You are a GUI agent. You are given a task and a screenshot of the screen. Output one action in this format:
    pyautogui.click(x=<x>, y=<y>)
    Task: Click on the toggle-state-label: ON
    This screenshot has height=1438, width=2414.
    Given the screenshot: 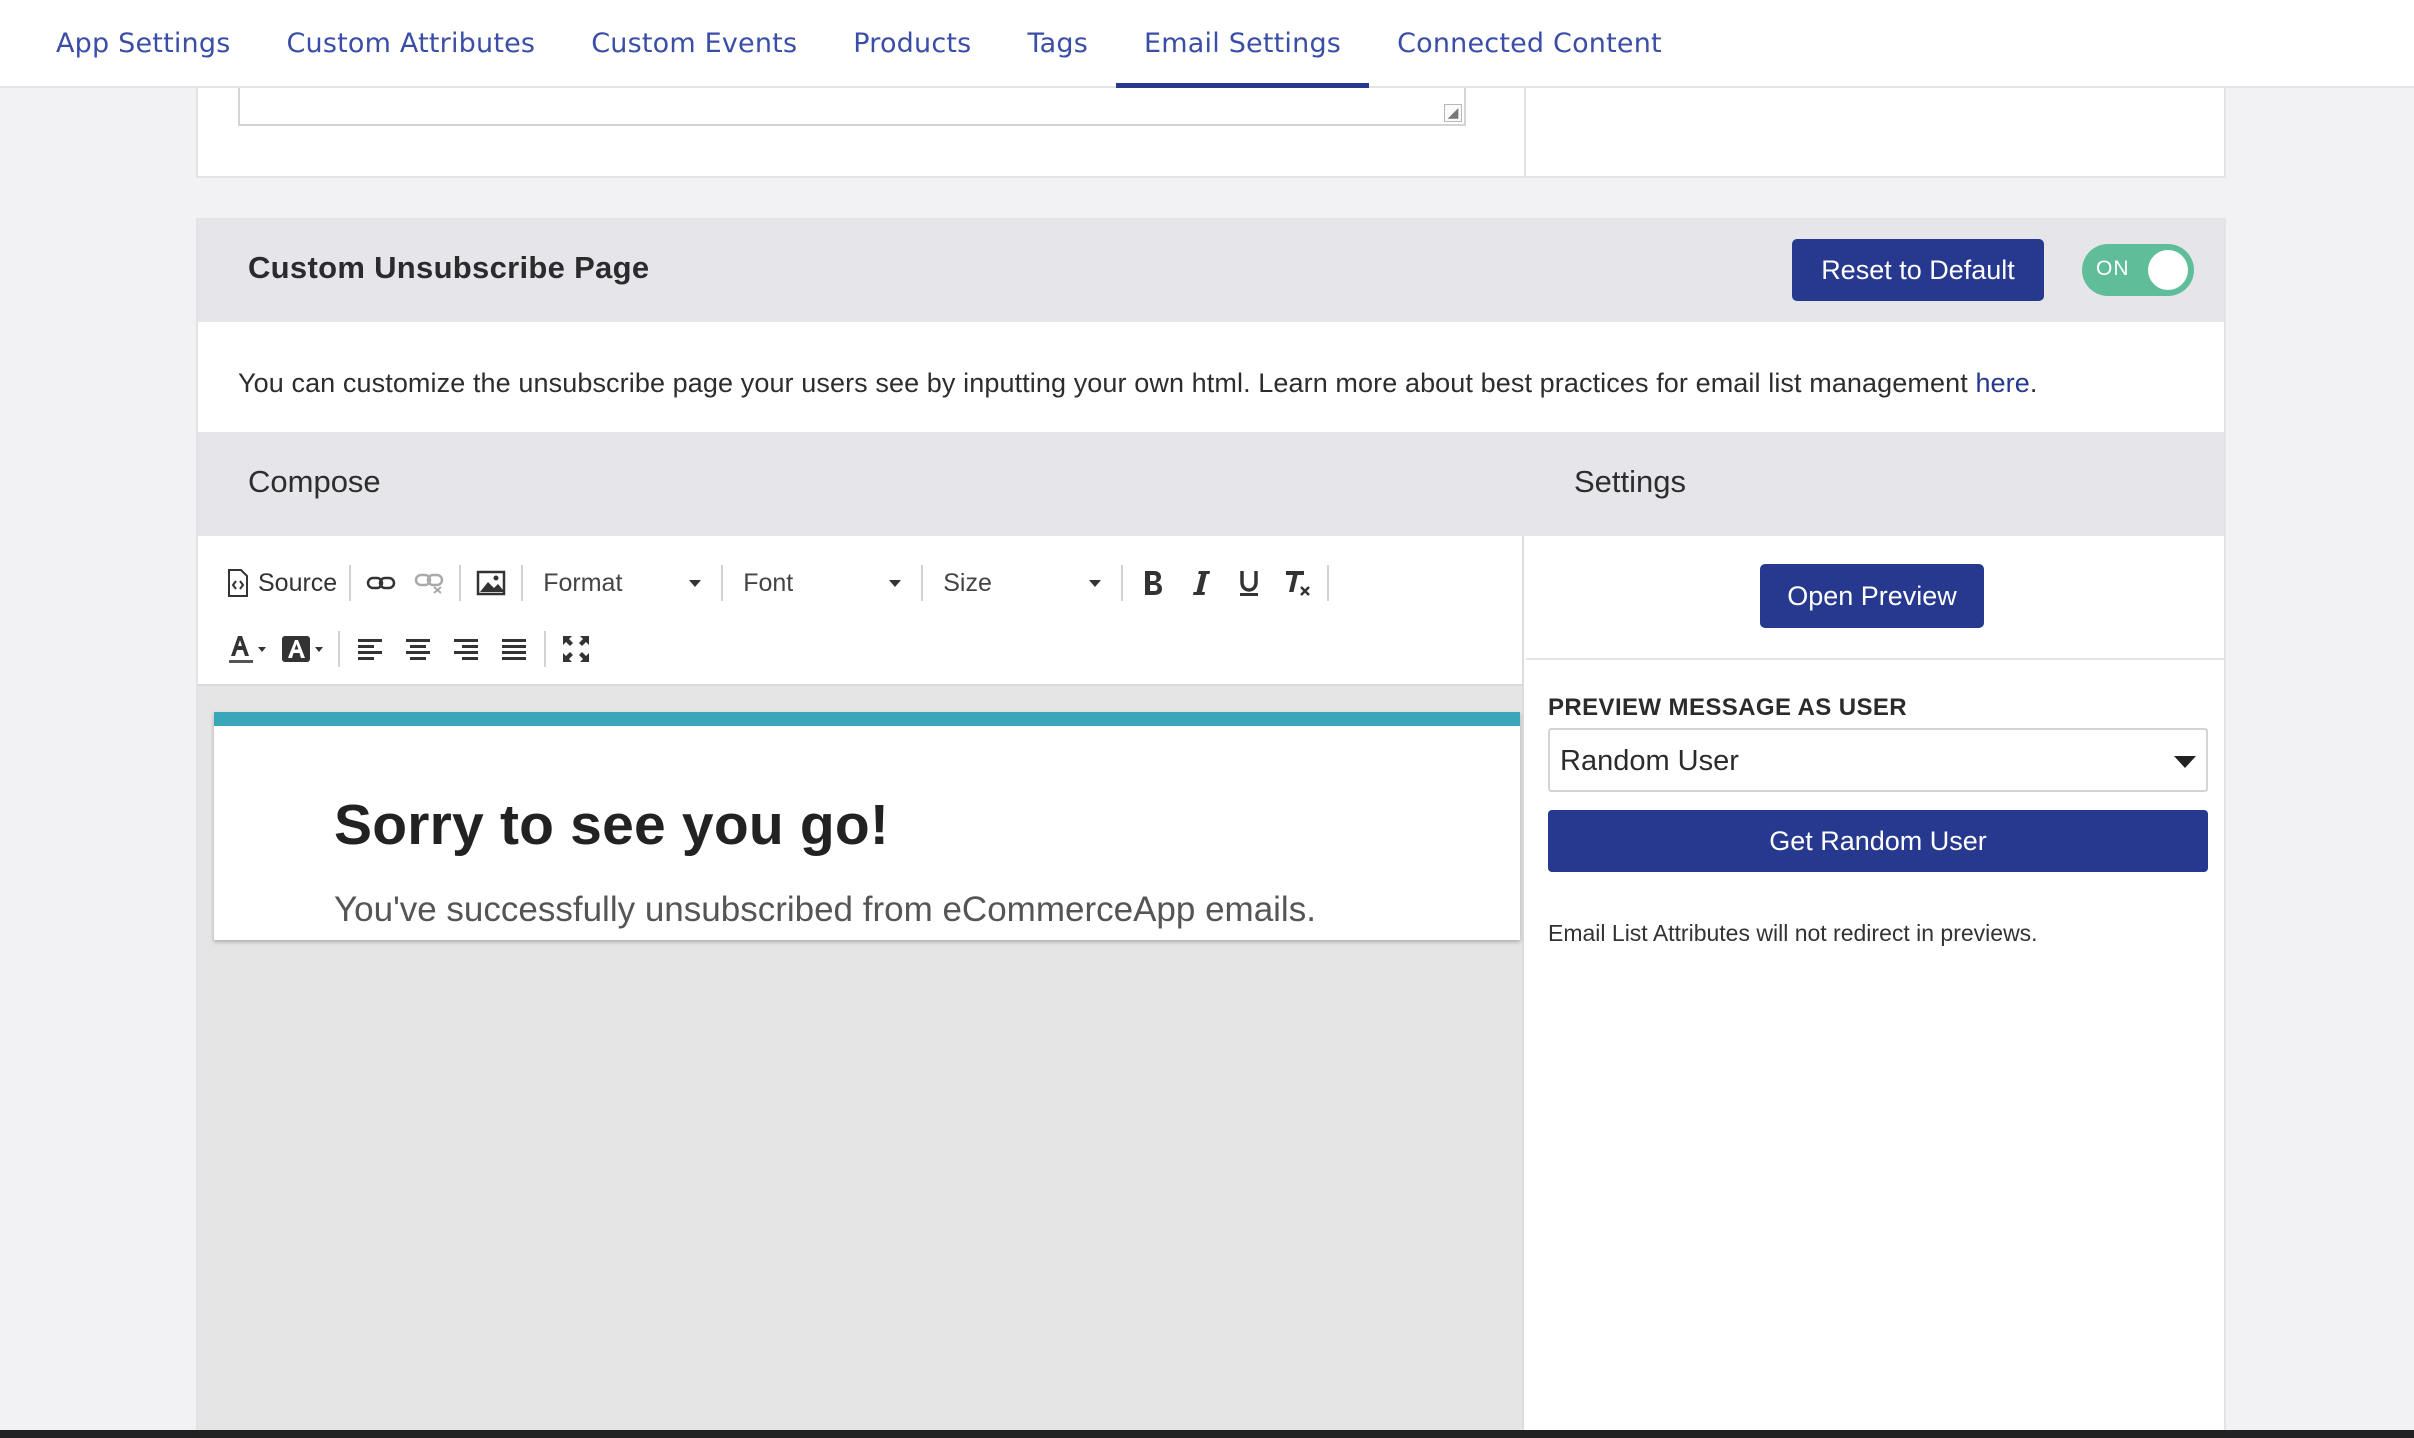 What is the action you would take?
    pyautogui.click(x=2113, y=268)
    